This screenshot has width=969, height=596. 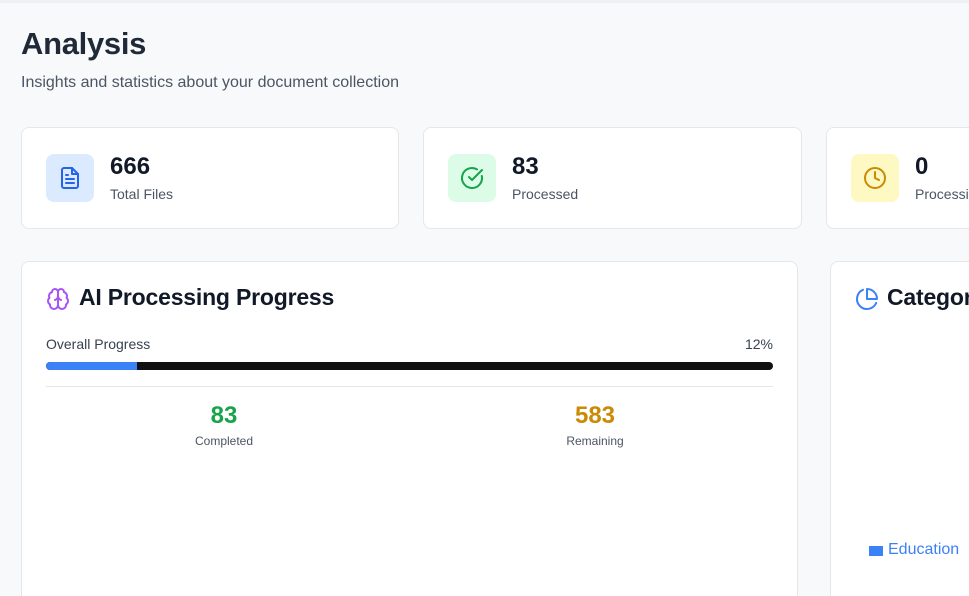 I want to click on remaining-label: Remaining, so click(x=595, y=441).